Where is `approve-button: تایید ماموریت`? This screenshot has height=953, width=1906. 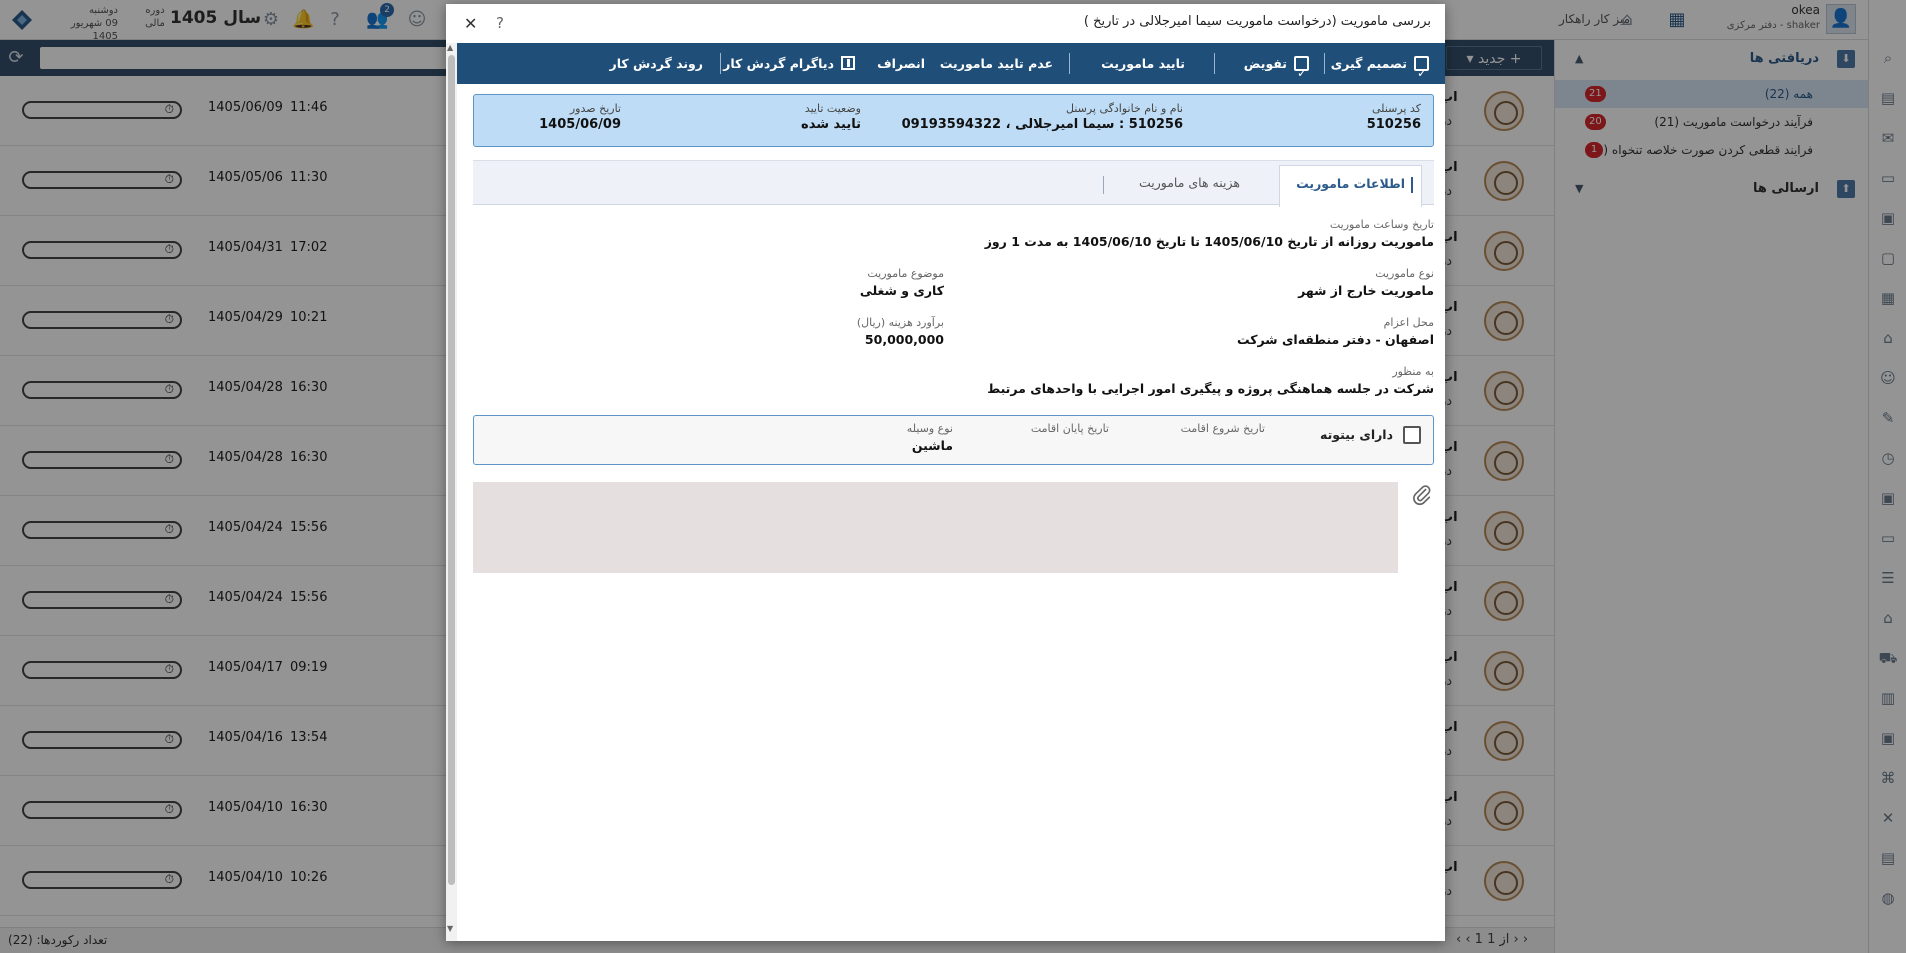 approve-button: تایید ماموریت is located at coordinates (1143, 63).